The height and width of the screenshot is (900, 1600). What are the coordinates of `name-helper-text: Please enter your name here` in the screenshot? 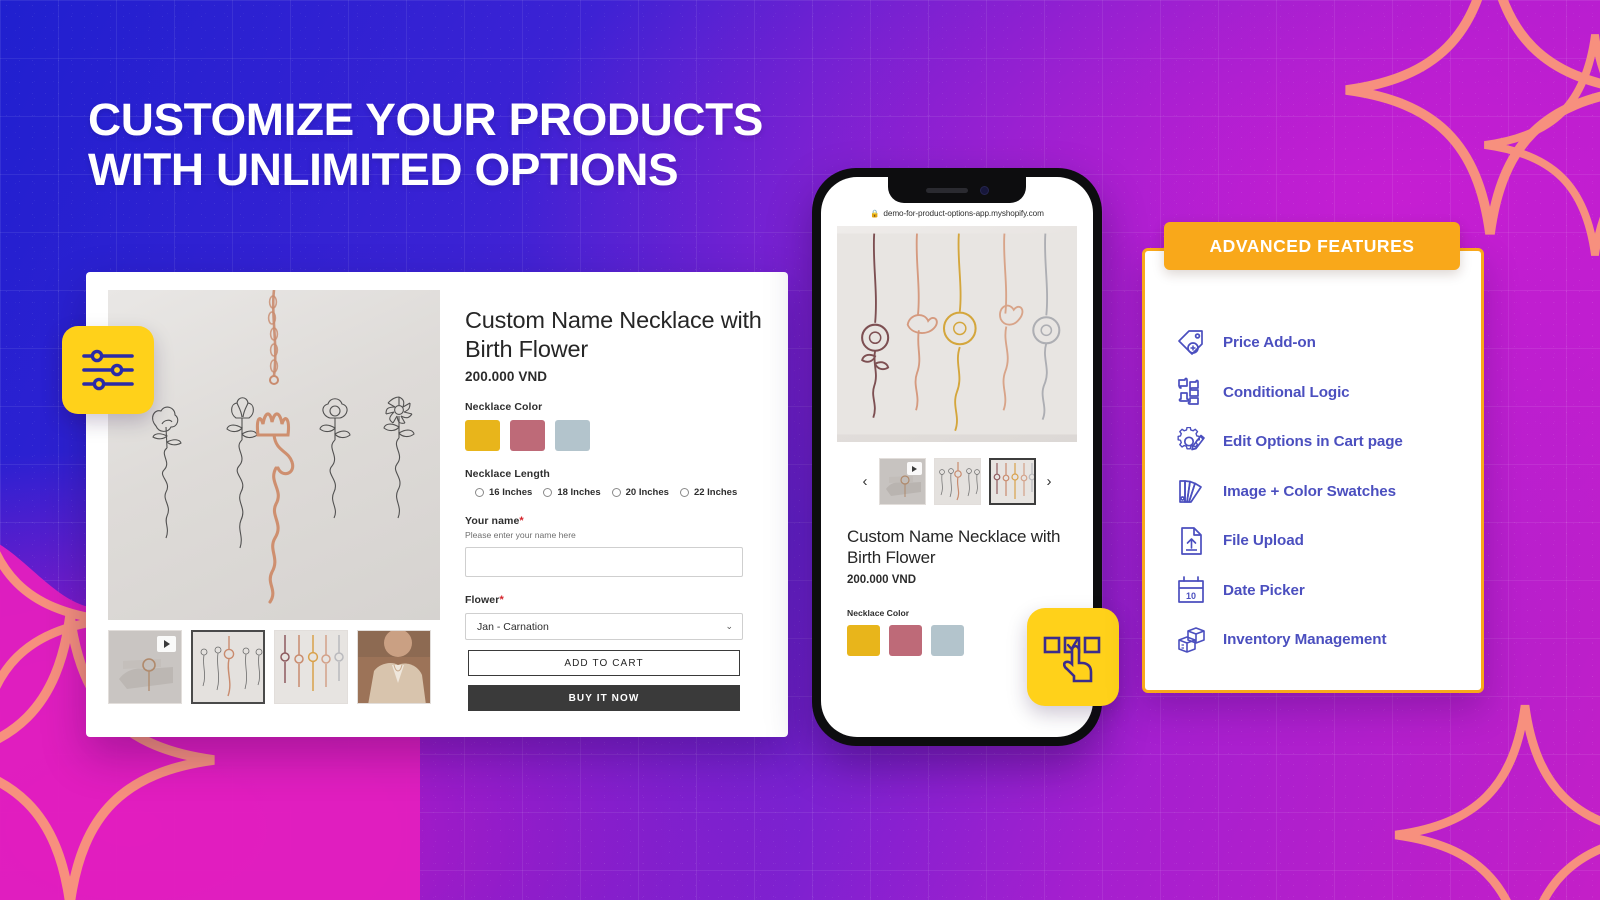 It's located at (520, 535).